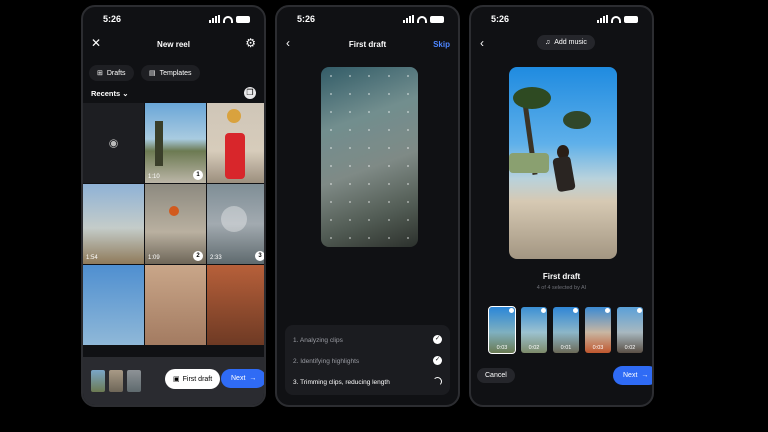 The image size is (768, 432). What do you see at coordinates (250, 43) in the screenshot?
I see `gear-icon: ⚙` at bounding box center [250, 43].